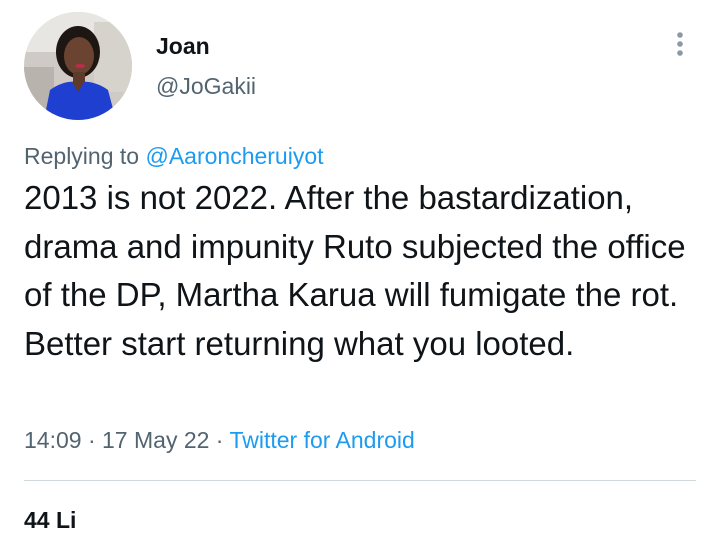 Image resolution: width=720 pixels, height=536 pixels. I want to click on replying-to-label: Replying to, so click(85, 156).